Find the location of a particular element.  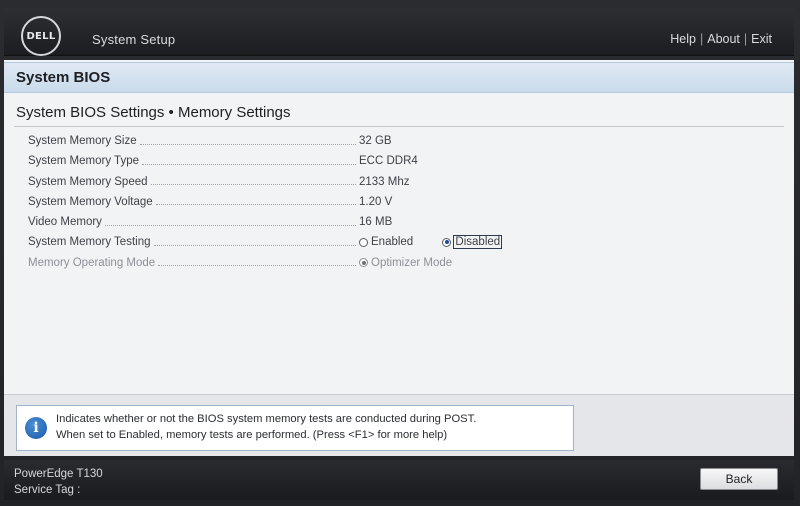

exit-link: Exit is located at coordinates (761, 39).